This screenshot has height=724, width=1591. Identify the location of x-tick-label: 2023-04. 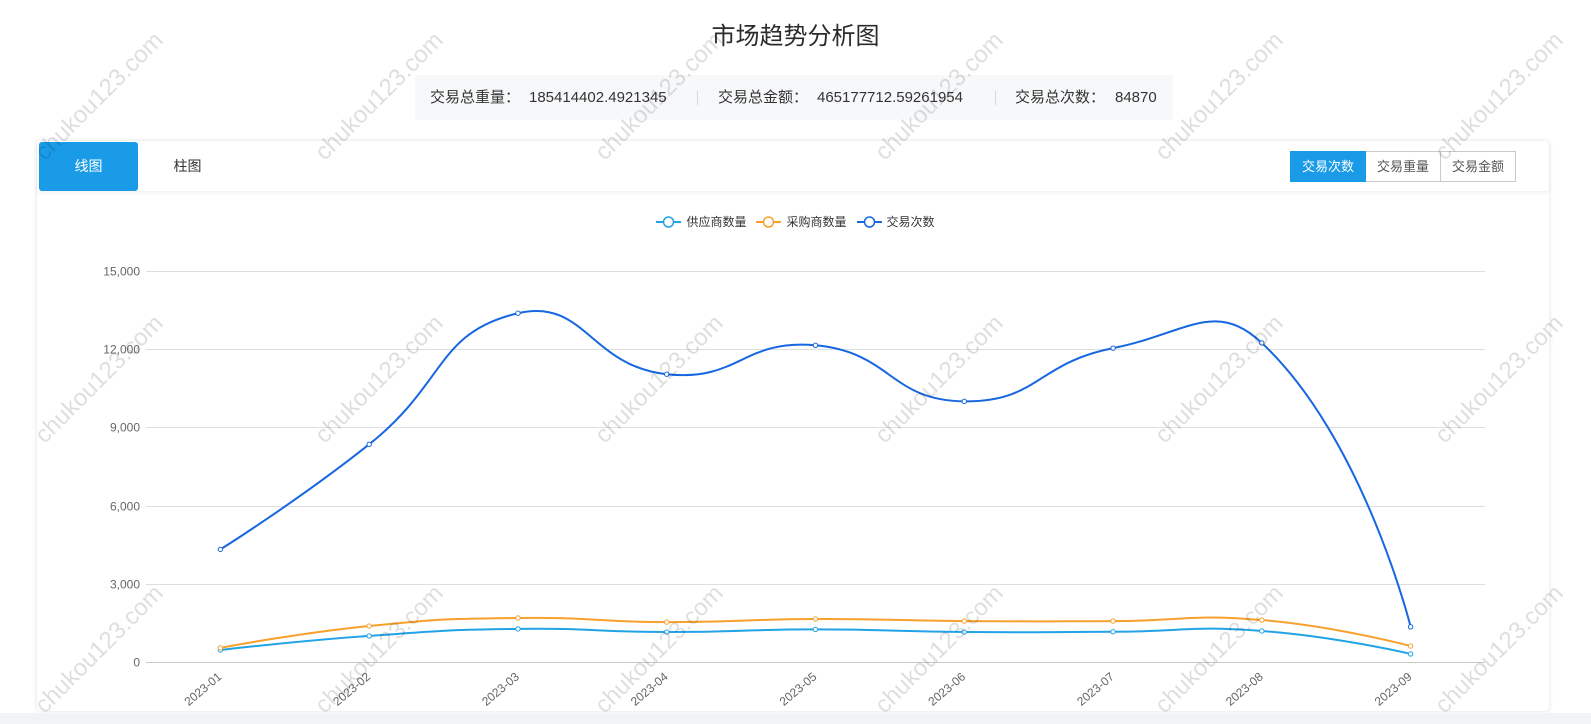
(649, 688).